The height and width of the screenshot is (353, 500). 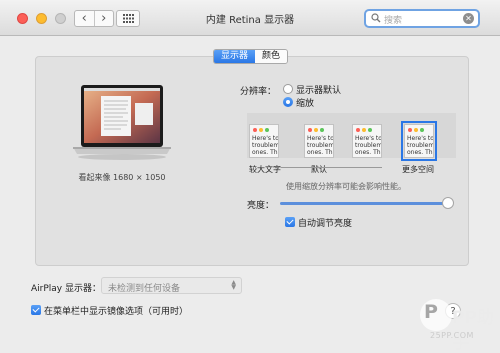 I want to click on auto-brightness-label: 自动调节亮度, so click(x=325, y=224).